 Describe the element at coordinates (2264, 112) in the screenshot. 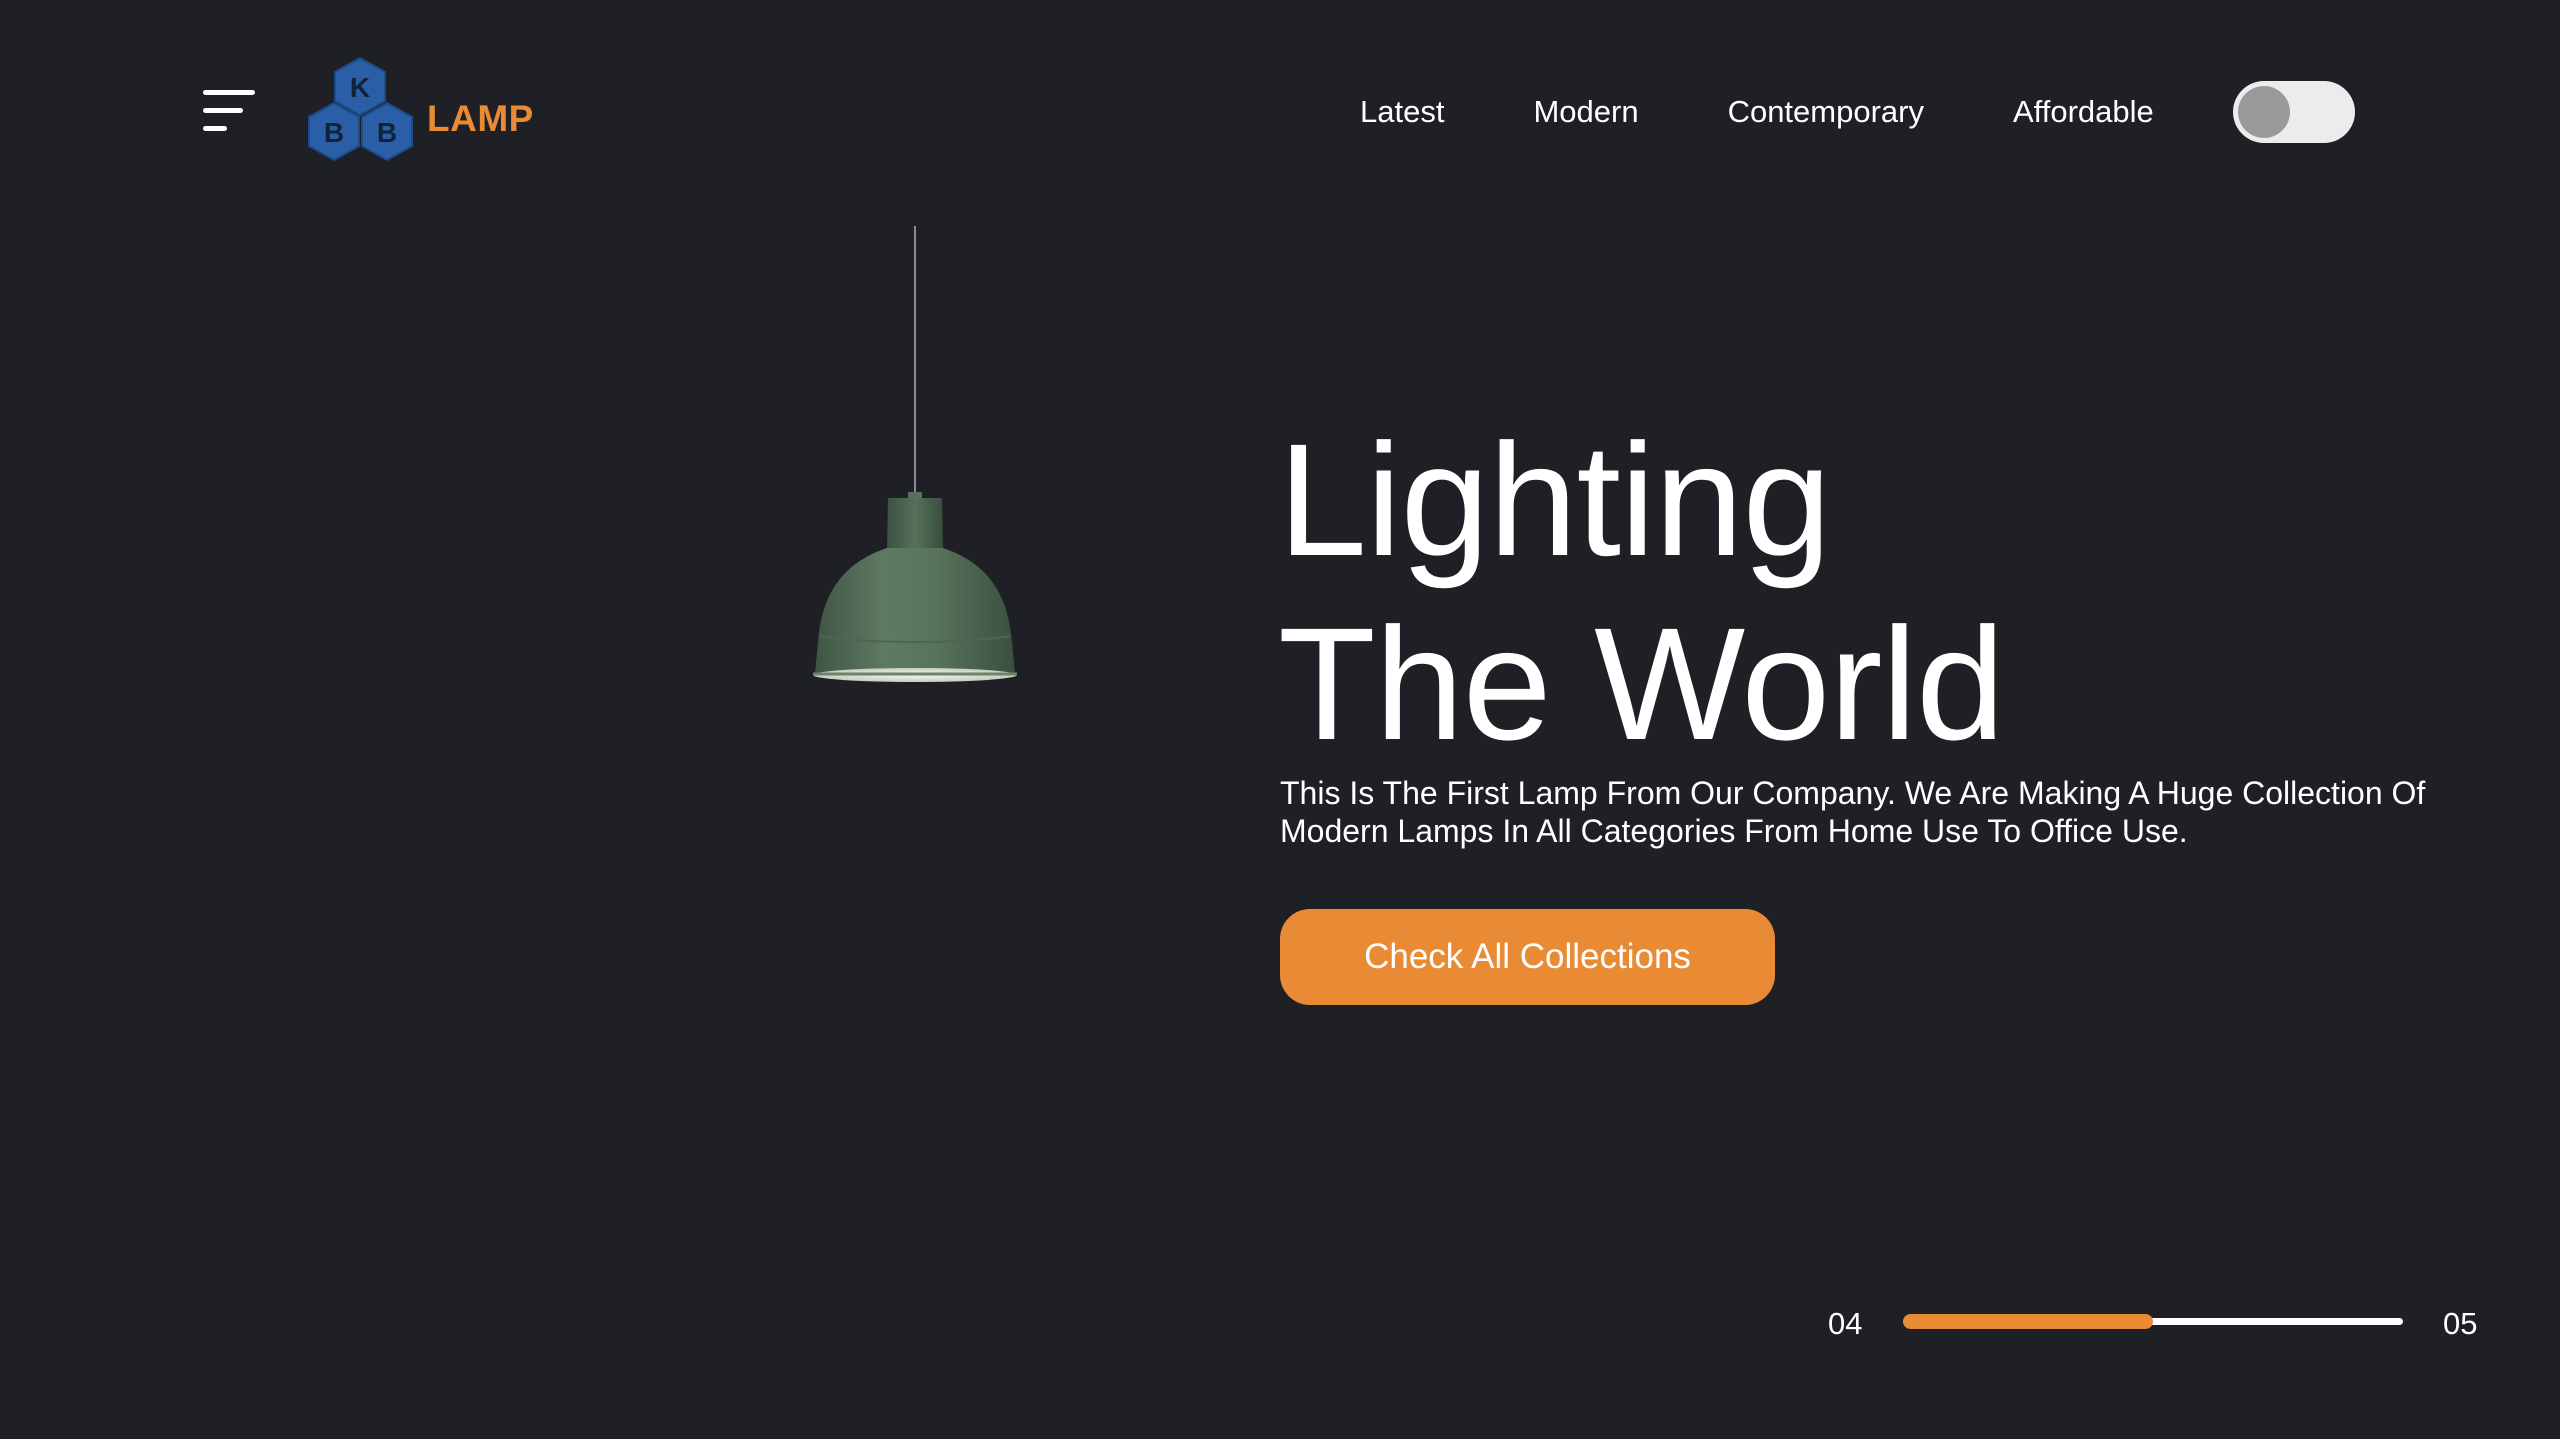

I see `toggle-knob` at that location.